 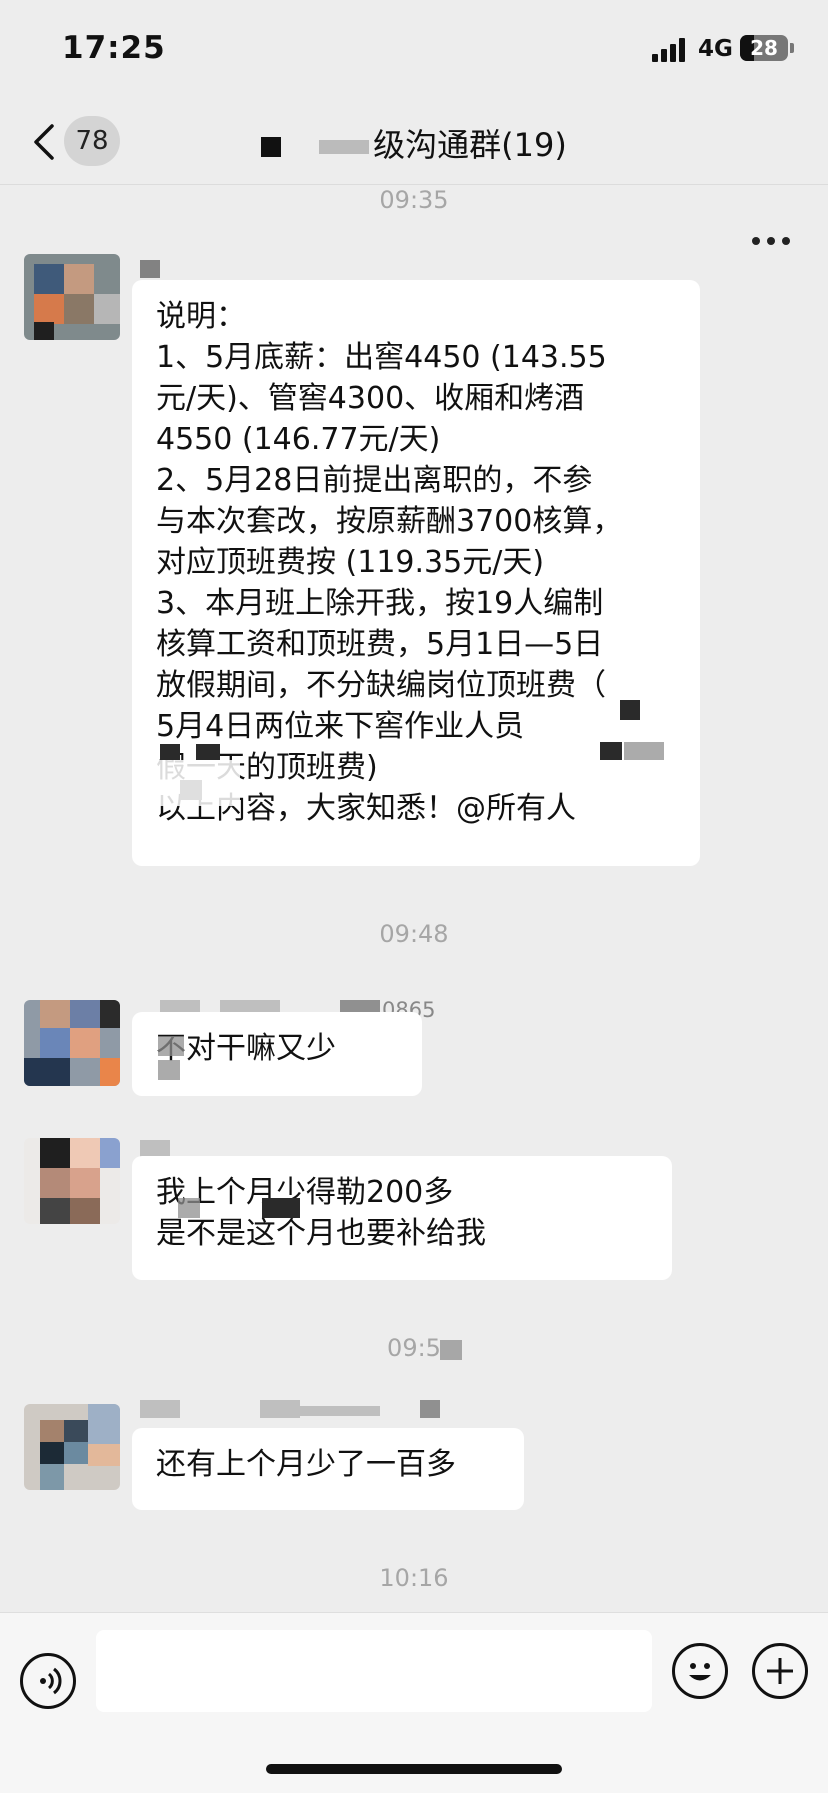 I want to click on message-timestamp: 09:35, so click(x=414, y=200).